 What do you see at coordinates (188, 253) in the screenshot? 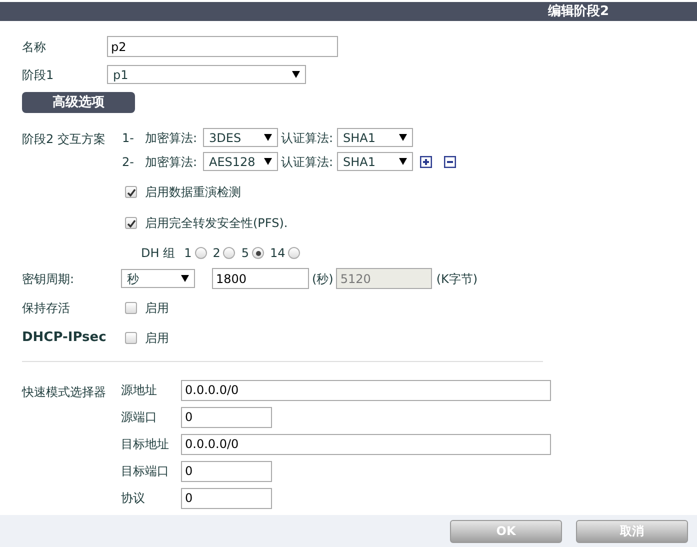
I see `radio-label: 1` at bounding box center [188, 253].